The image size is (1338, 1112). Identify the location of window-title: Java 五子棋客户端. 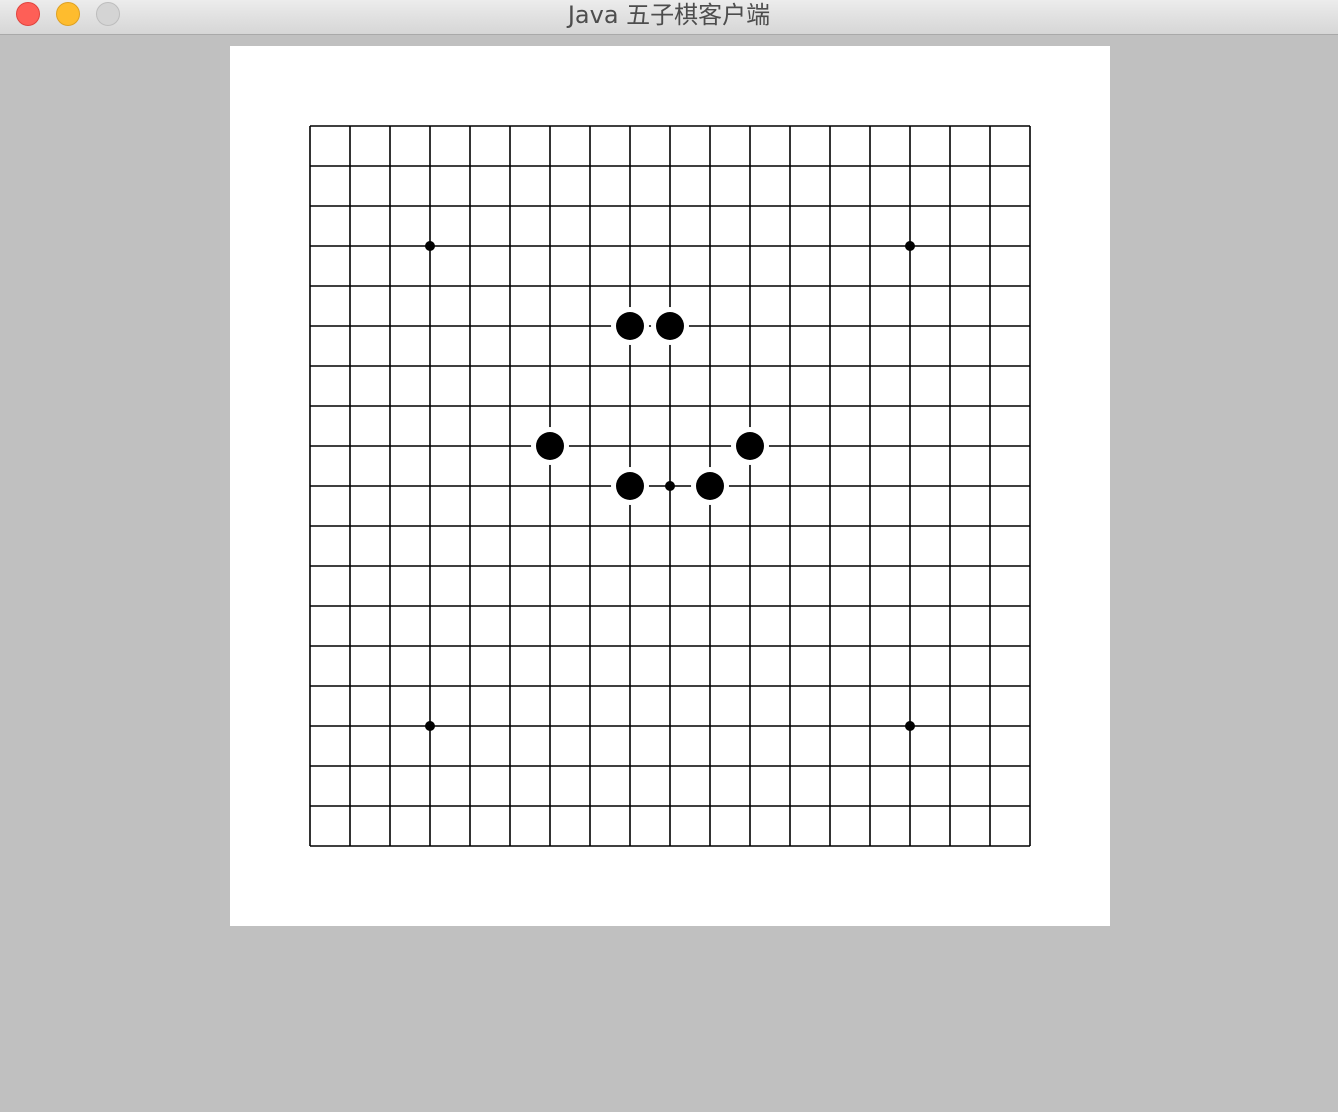
(669, 15).